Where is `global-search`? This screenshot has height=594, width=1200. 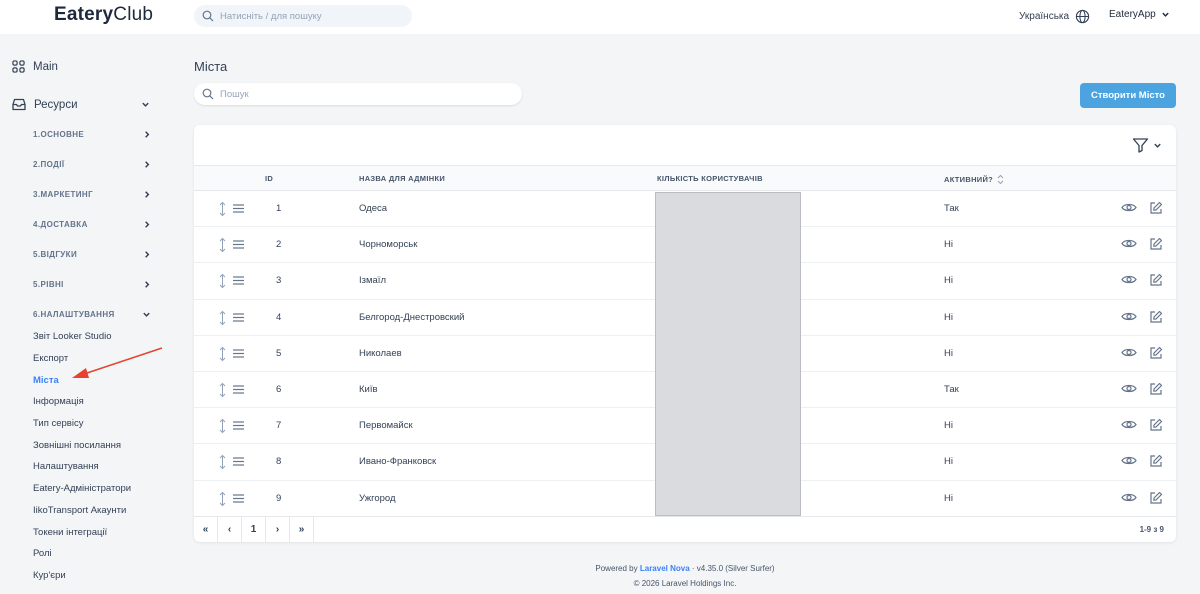
global-search is located at coordinates (303, 16).